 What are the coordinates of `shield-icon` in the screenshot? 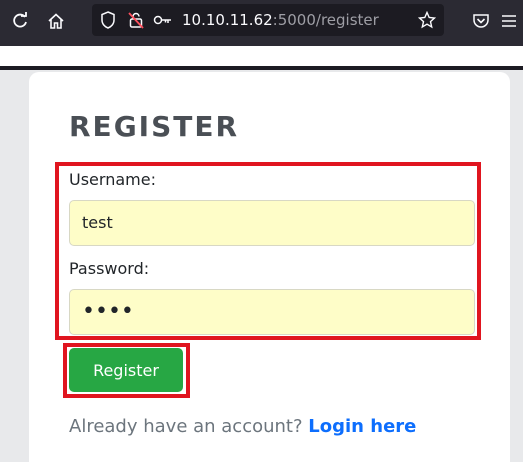 It's located at (108, 20).